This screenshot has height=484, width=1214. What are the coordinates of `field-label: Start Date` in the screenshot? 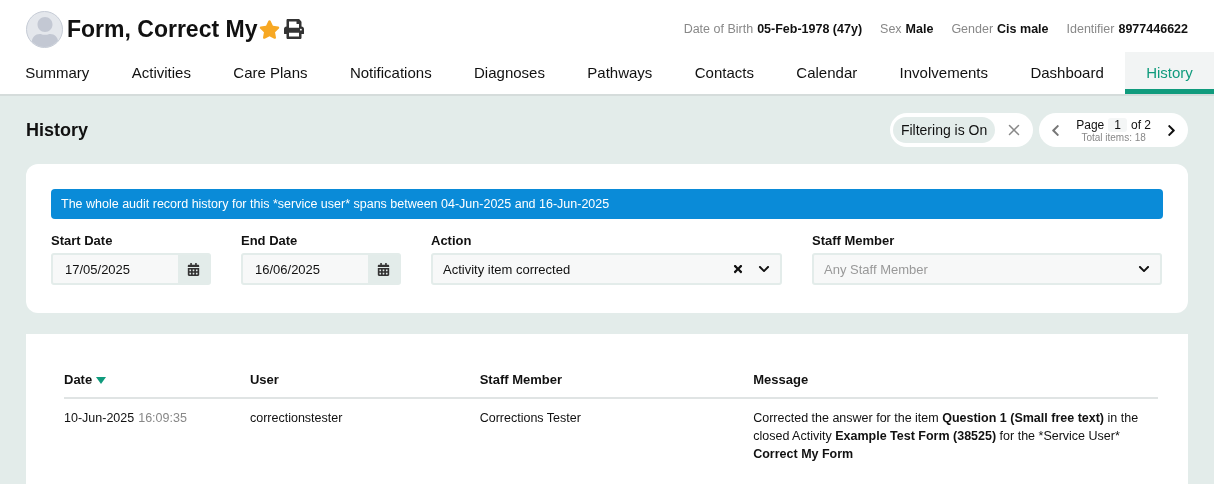 It's located at (82, 240).